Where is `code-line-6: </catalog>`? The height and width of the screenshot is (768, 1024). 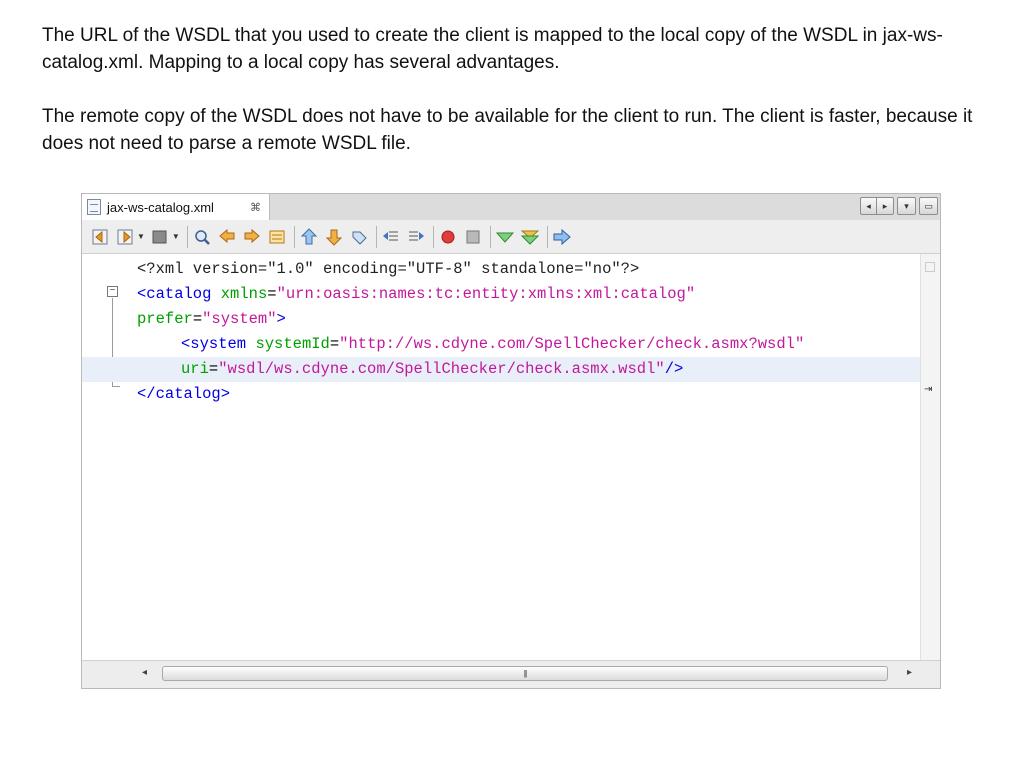
code-line-6: </catalog> is located at coordinates (528, 394).